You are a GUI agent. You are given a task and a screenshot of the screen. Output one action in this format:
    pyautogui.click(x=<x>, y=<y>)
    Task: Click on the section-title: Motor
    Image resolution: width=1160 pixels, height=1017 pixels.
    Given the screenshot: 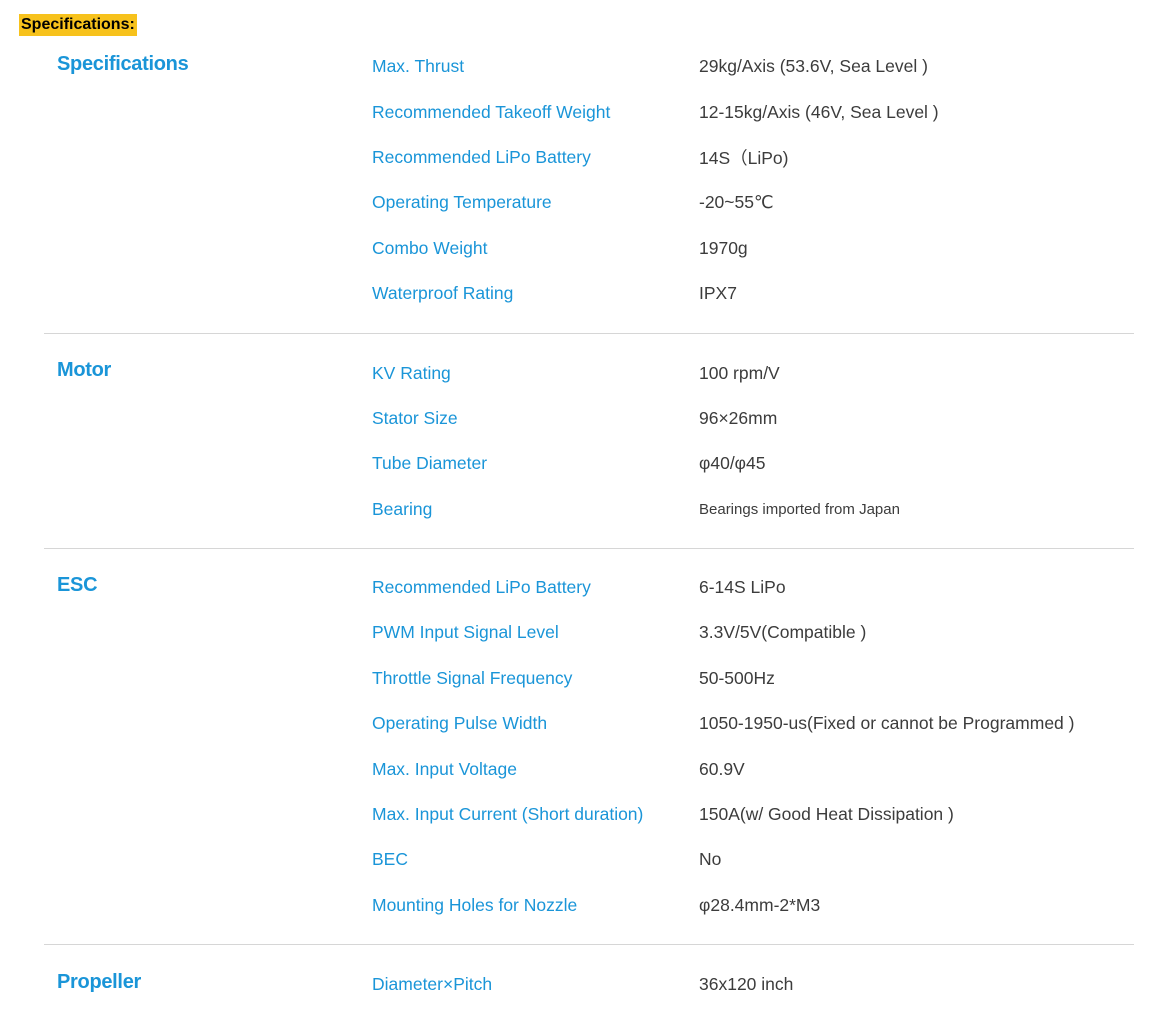 What is the action you would take?
    pyautogui.click(x=84, y=370)
    